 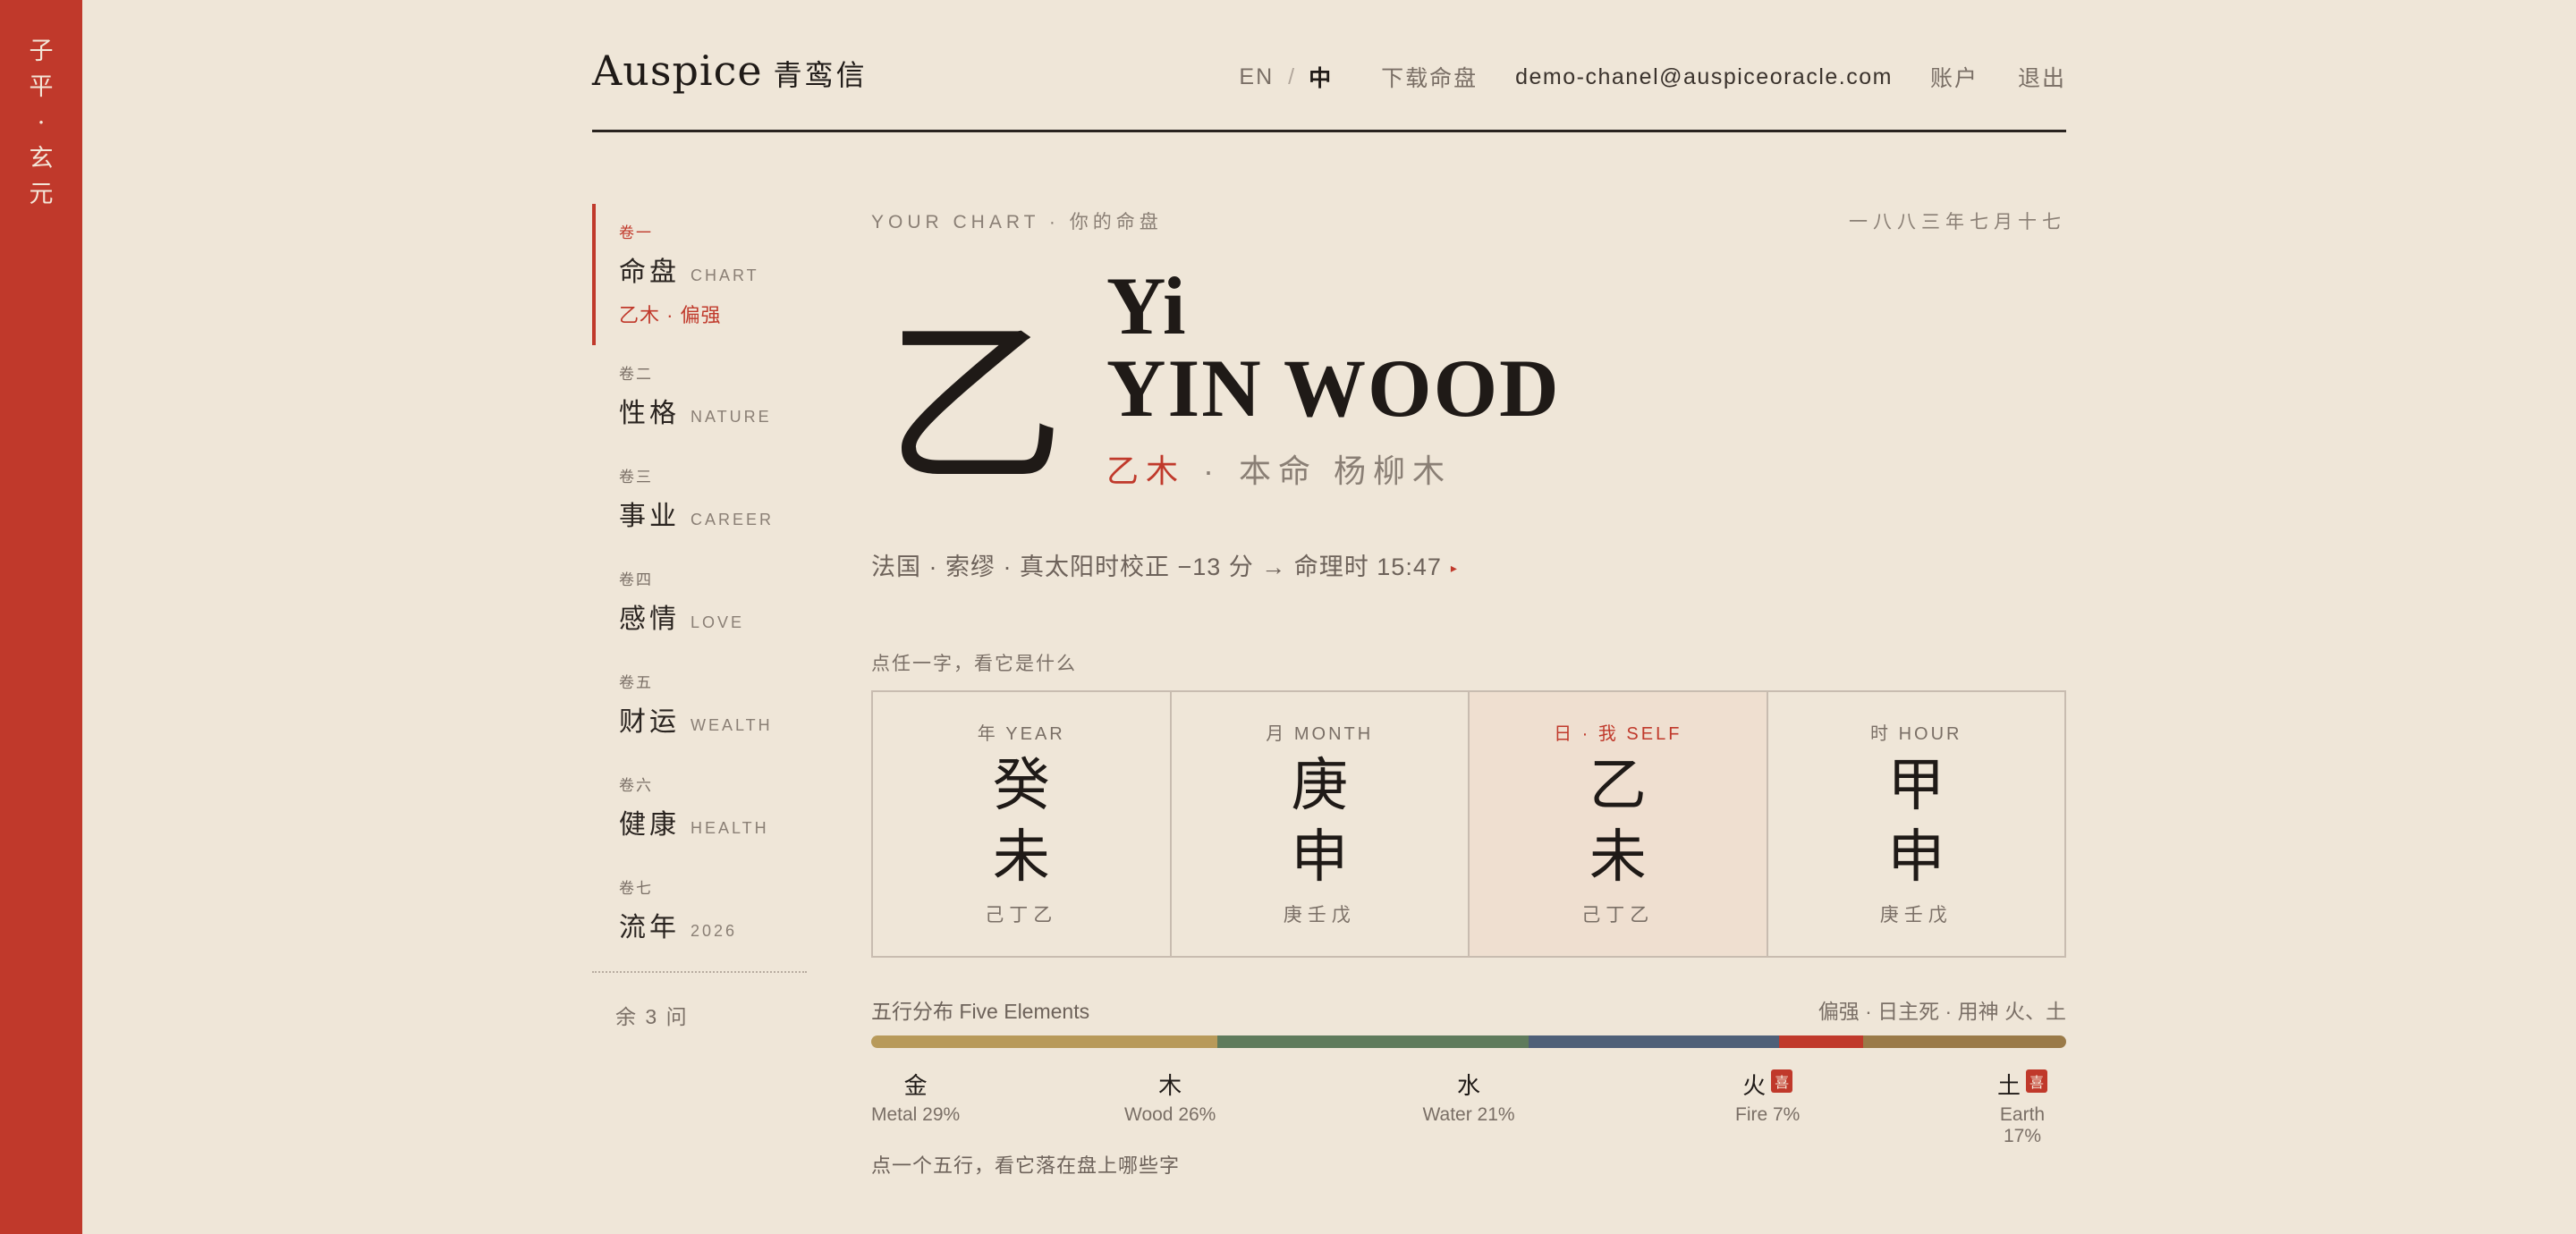 What do you see at coordinates (670, 315) in the screenshot?
I see `sidebar-item-sub: 乙木 · 偏强` at bounding box center [670, 315].